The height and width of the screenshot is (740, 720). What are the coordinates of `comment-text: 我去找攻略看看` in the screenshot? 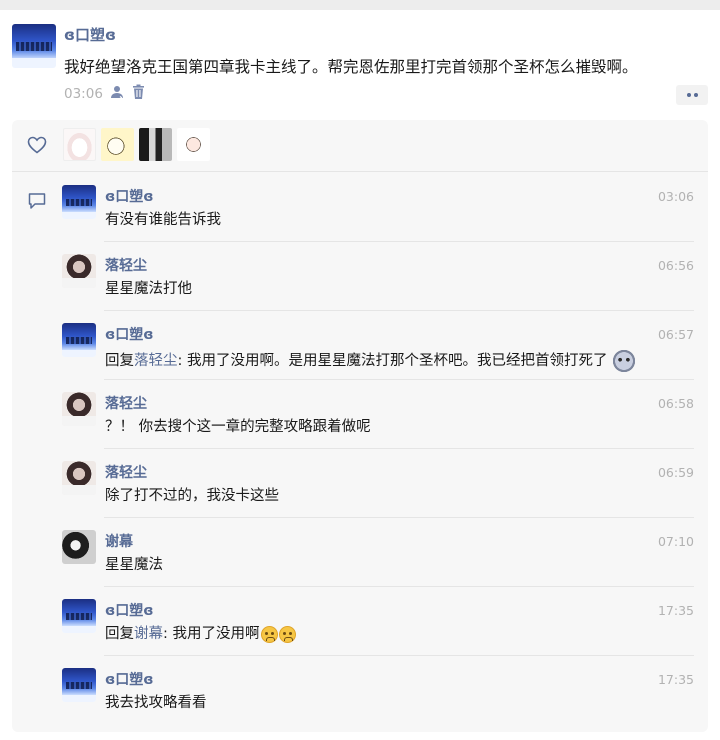 It's located at (156, 703).